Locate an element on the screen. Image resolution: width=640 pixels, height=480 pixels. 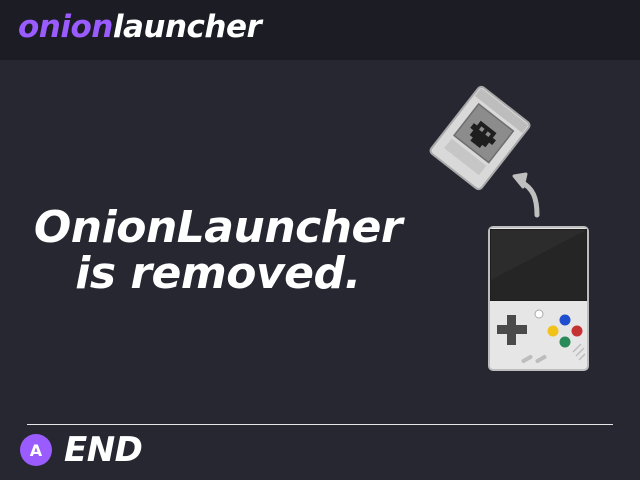
illustration is located at coordinates (509, 228).